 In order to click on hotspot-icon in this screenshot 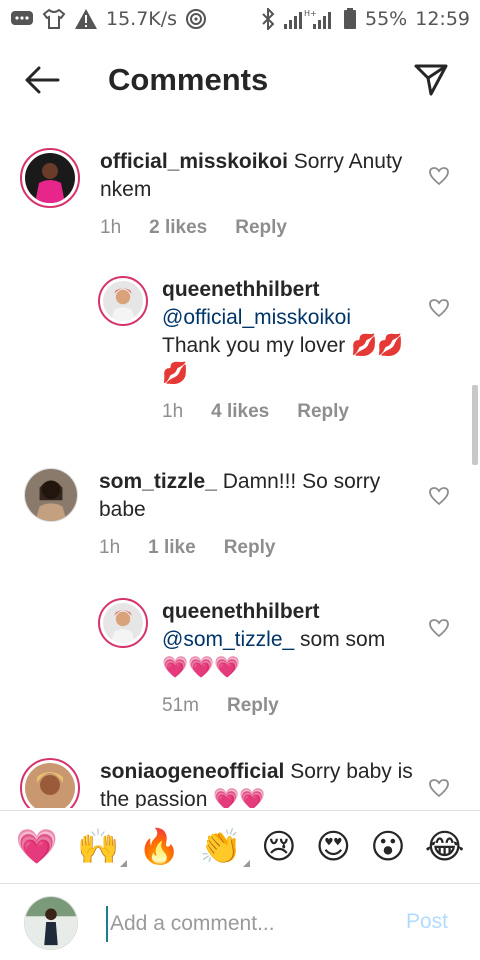, I will do `click(196, 19)`.